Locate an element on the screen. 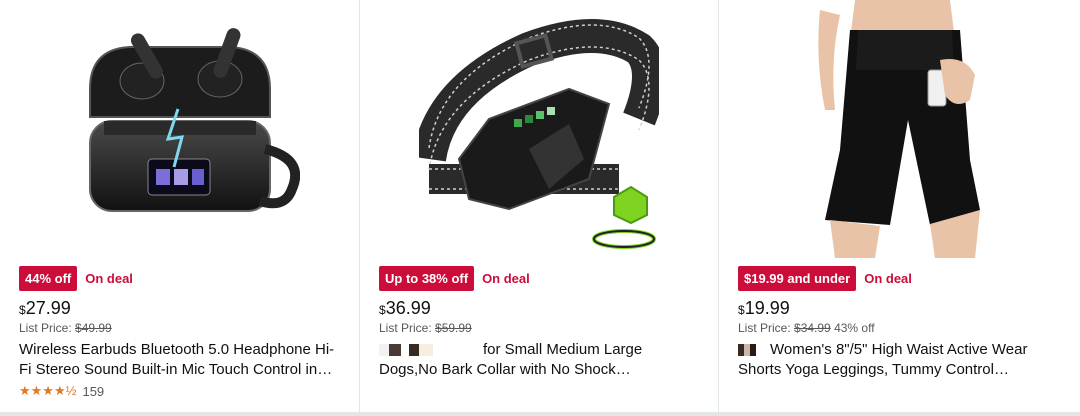 This screenshot has width=1080, height=416. list-price: List Price: $34.99 43% off is located at coordinates (902, 328).